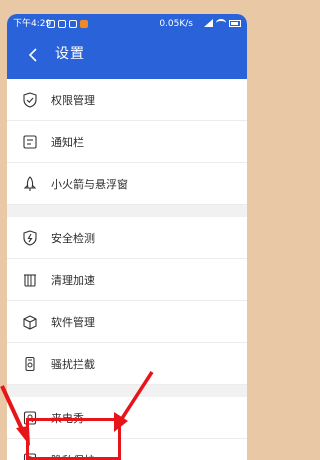  I want to click on shield-lightning-icon, so click(30, 238).